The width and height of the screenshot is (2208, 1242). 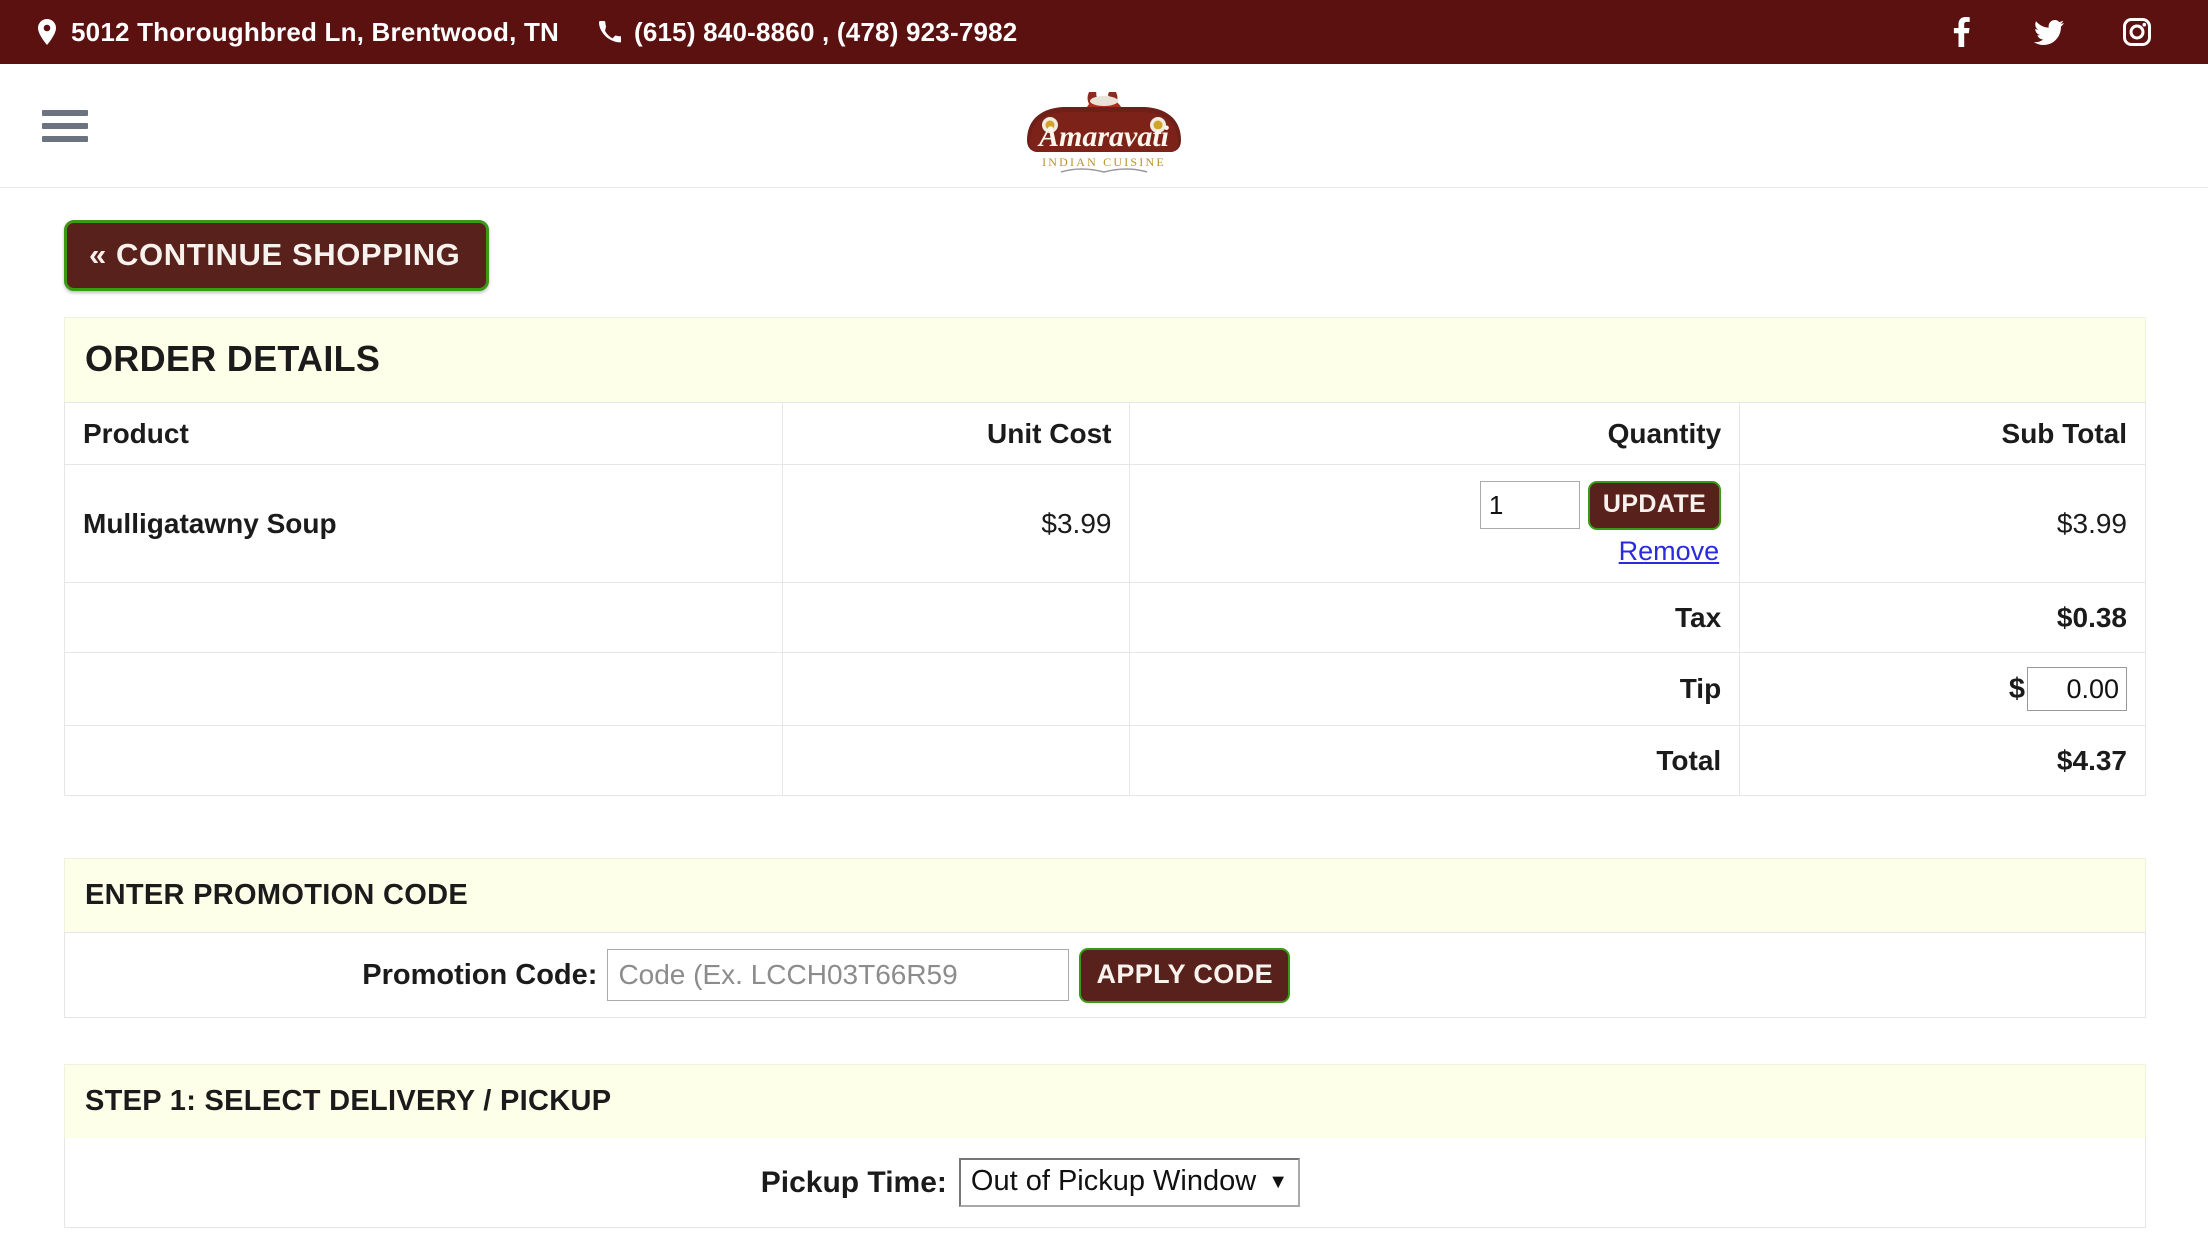 What do you see at coordinates (1105, 359) in the screenshot?
I see `order-details-title: ORDER DETAILS` at bounding box center [1105, 359].